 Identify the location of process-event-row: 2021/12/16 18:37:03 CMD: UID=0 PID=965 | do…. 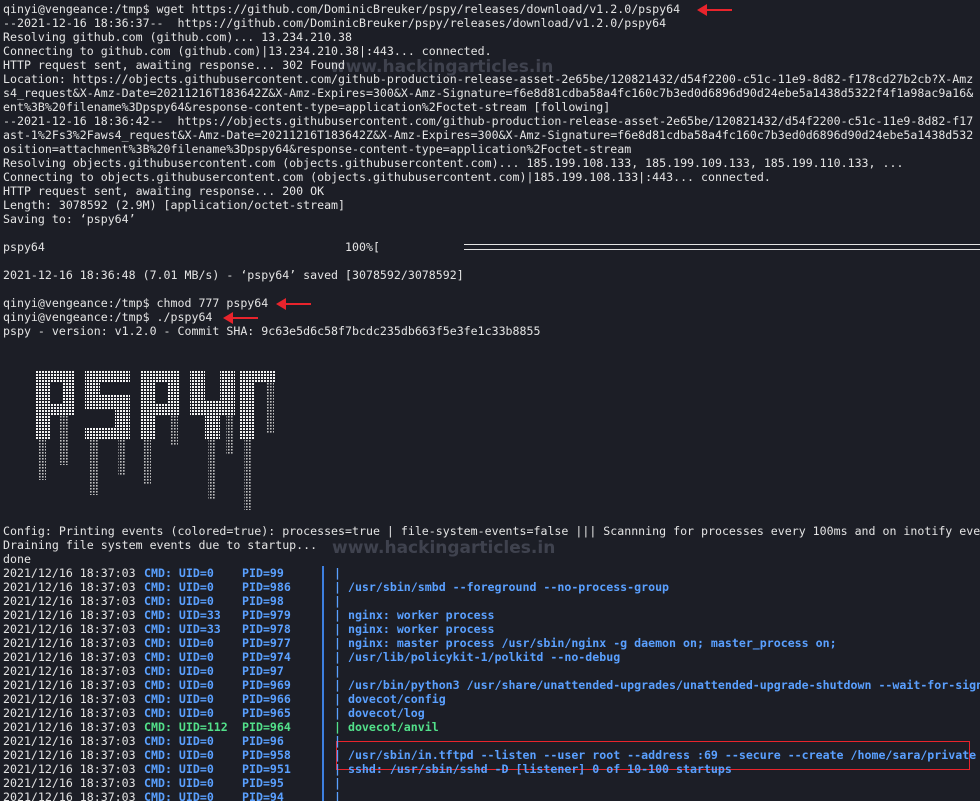
(491, 713).